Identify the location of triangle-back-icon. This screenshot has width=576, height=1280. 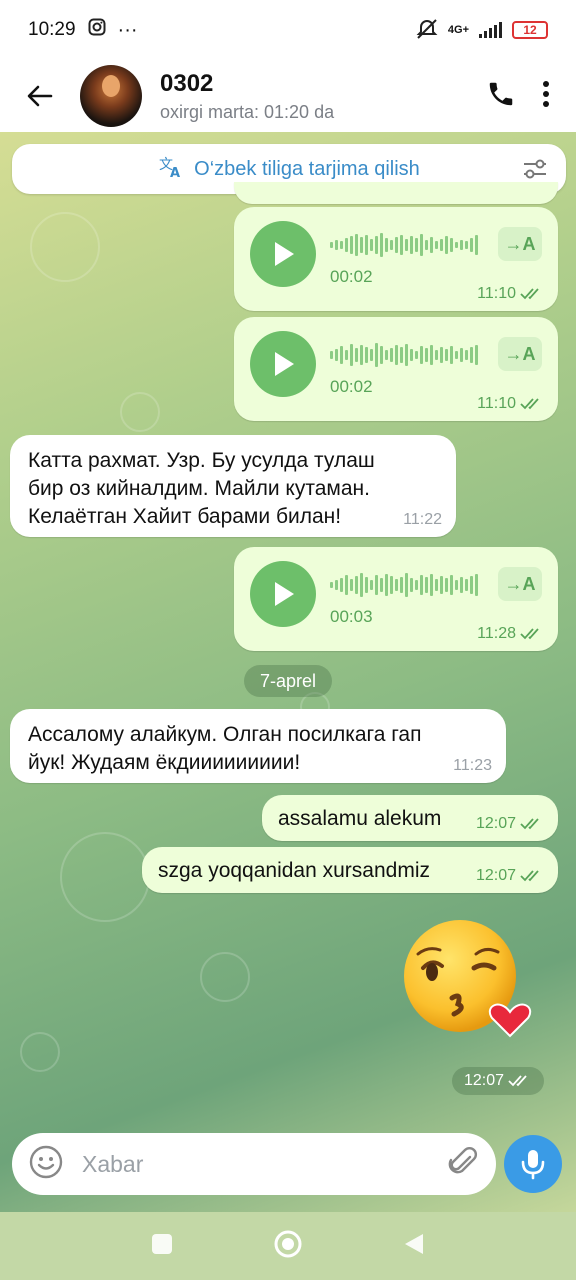
(414, 1243).